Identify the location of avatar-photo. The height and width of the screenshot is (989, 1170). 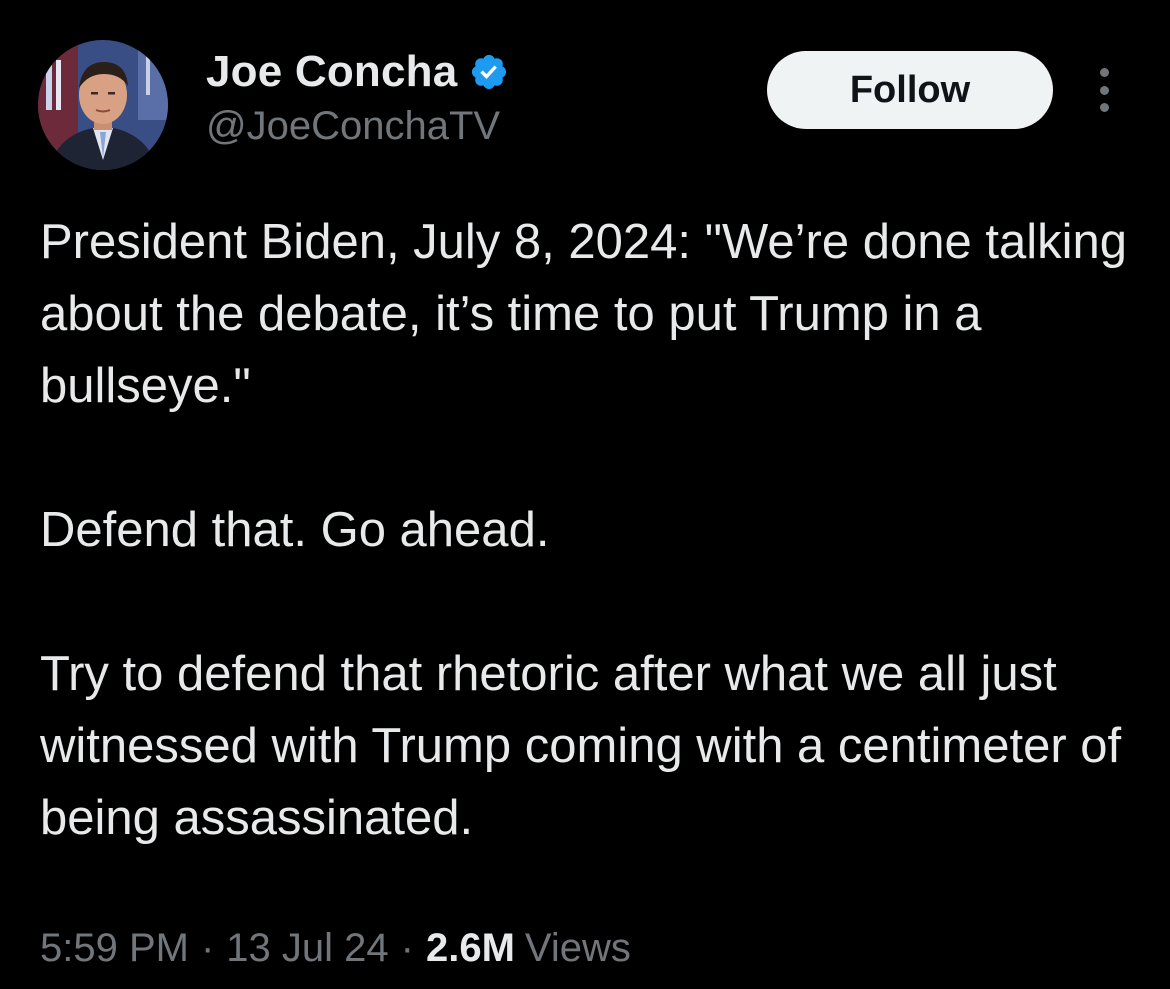
(103, 105).